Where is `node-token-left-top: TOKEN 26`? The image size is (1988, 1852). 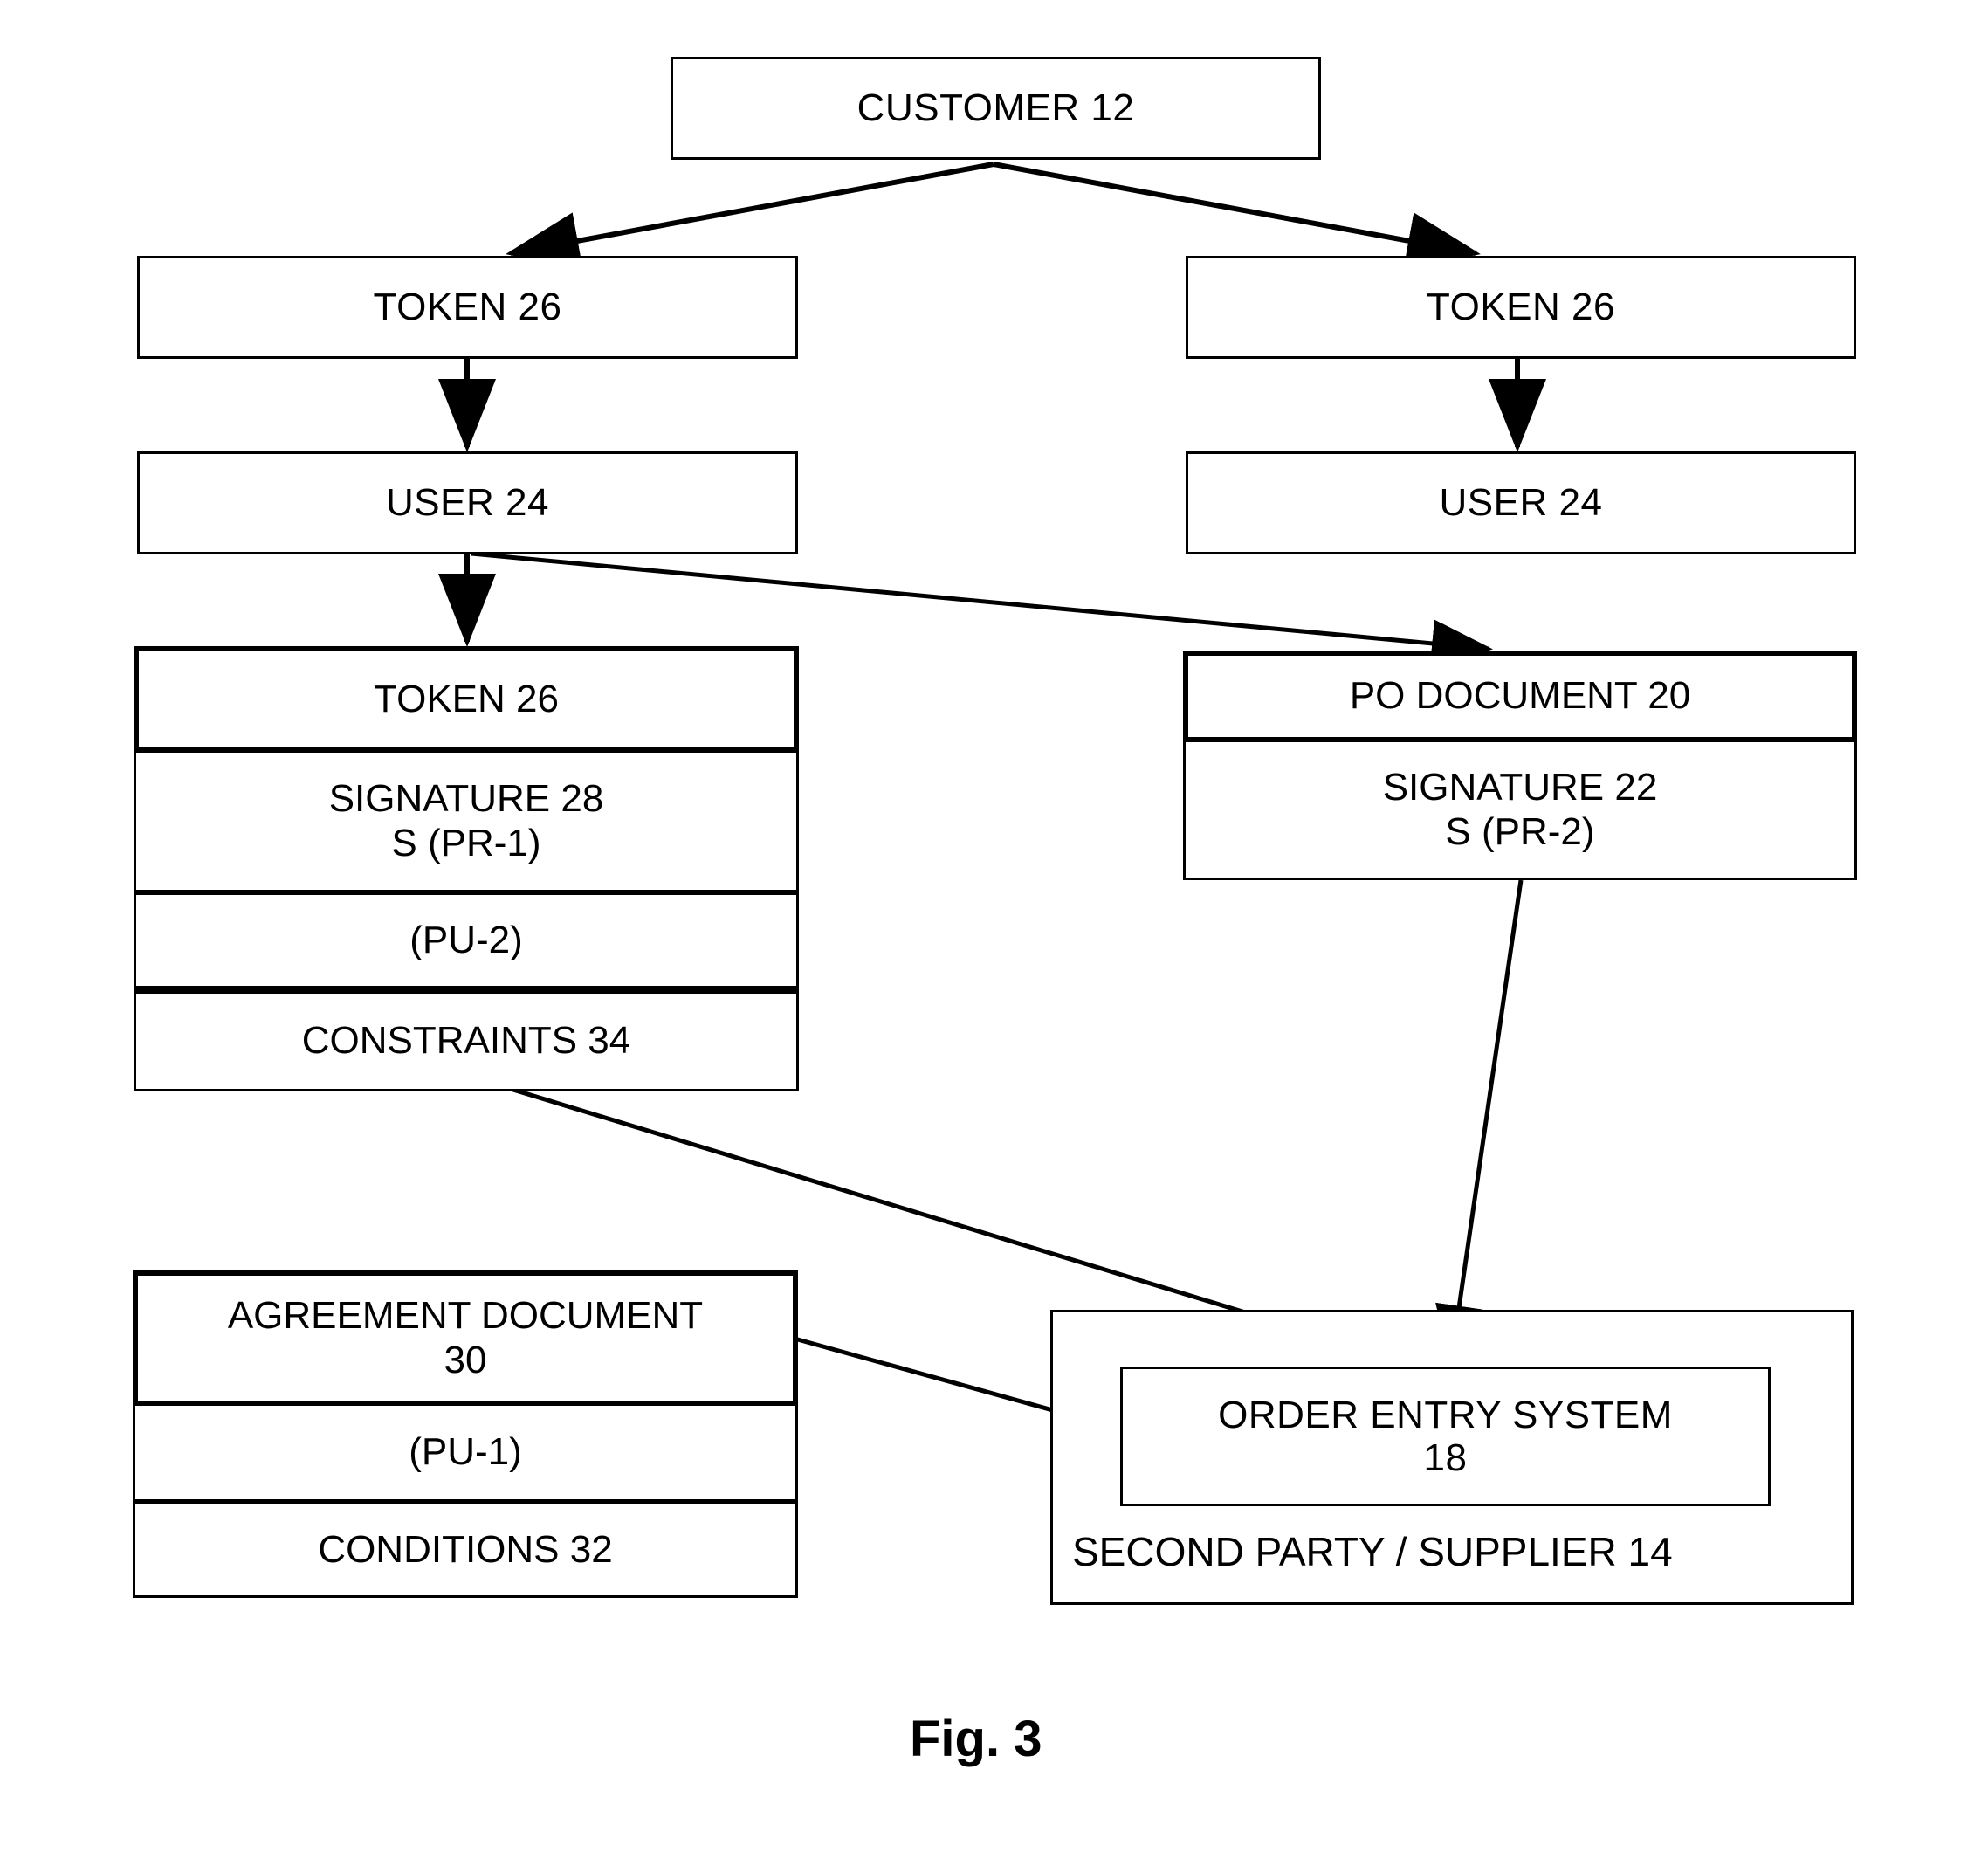 node-token-left-top: TOKEN 26 is located at coordinates (468, 307).